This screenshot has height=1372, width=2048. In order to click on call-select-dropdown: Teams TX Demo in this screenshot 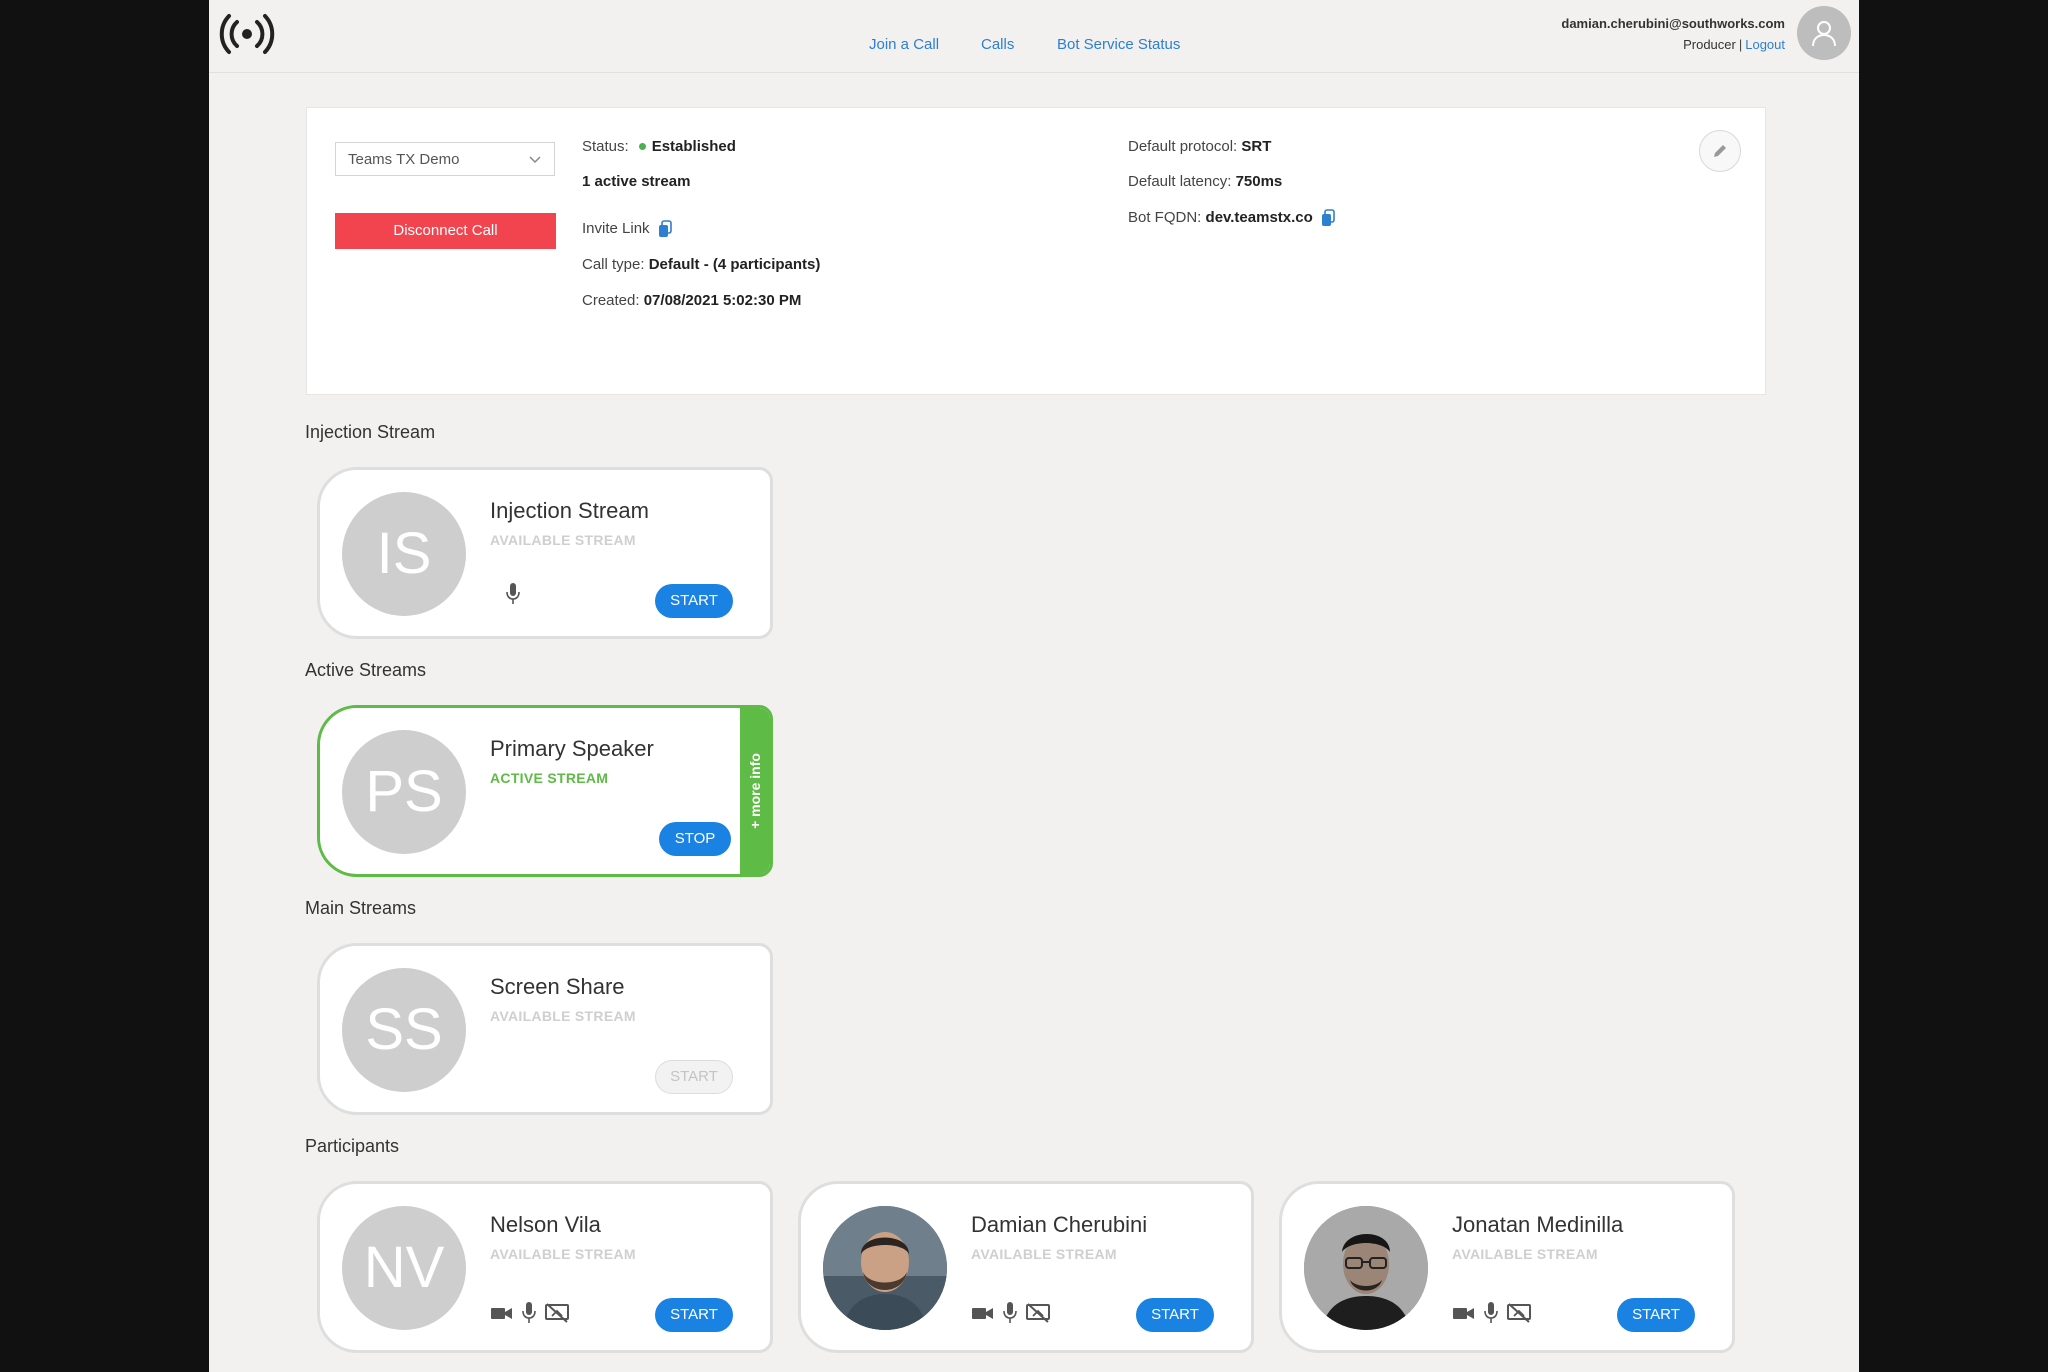, I will do `click(445, 159)`.